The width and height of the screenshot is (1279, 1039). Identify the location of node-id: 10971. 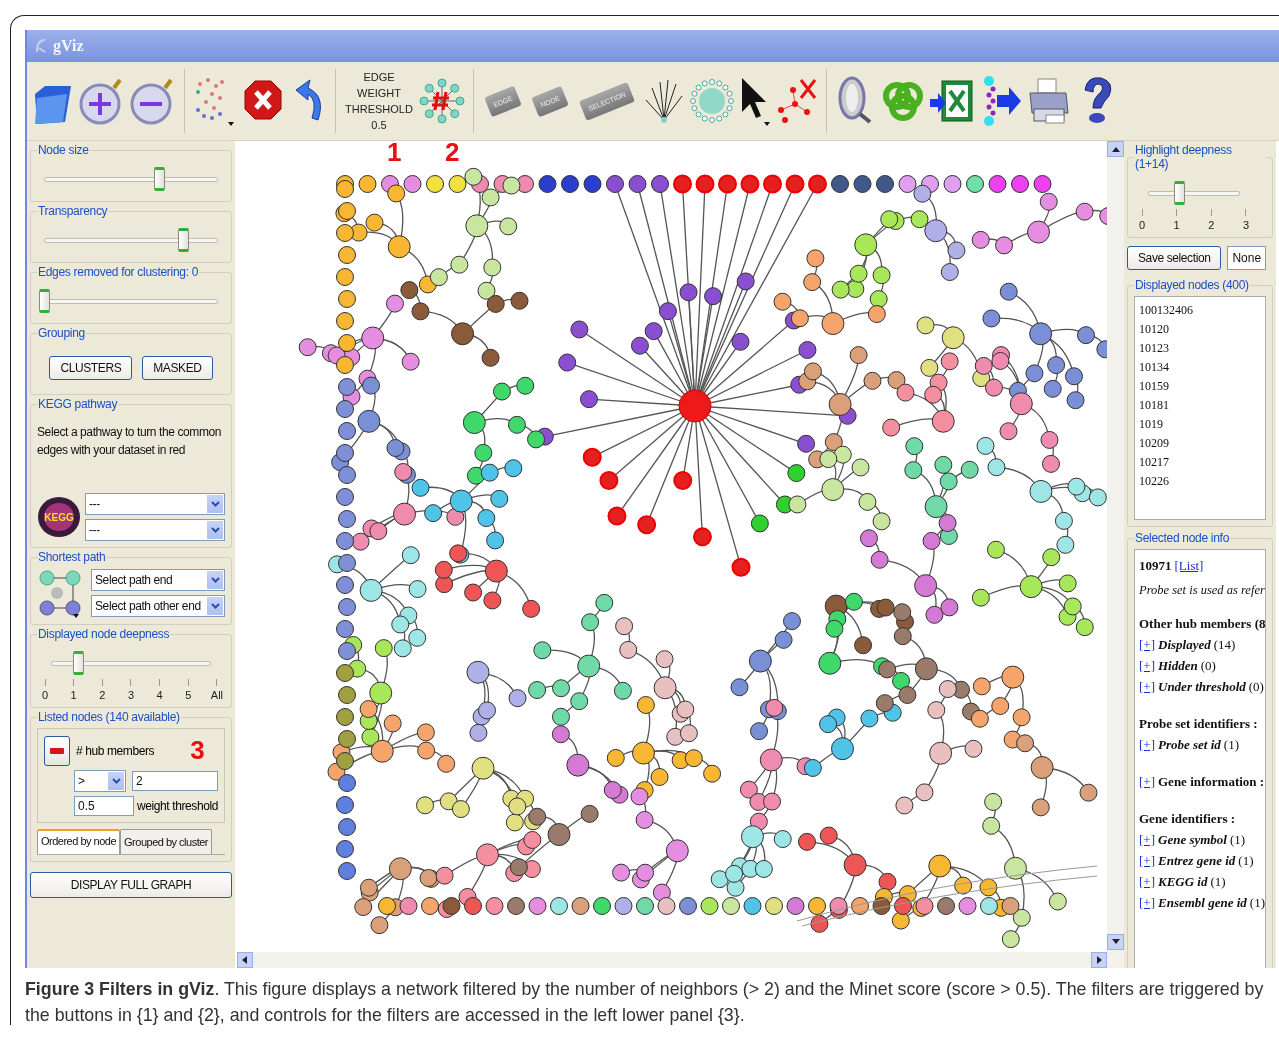
(1155, 566).